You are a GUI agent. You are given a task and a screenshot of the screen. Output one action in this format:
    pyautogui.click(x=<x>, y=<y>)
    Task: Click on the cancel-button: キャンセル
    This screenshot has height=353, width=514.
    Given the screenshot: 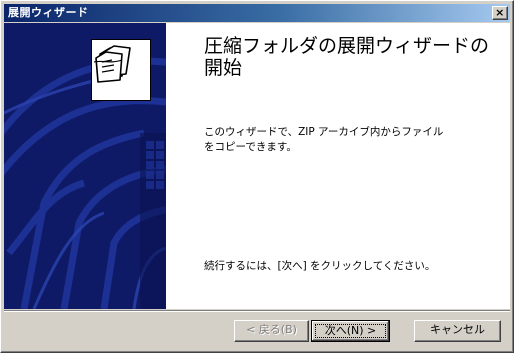 What is the action you would take?
    pyautogui.click(x=457, y=331)
    